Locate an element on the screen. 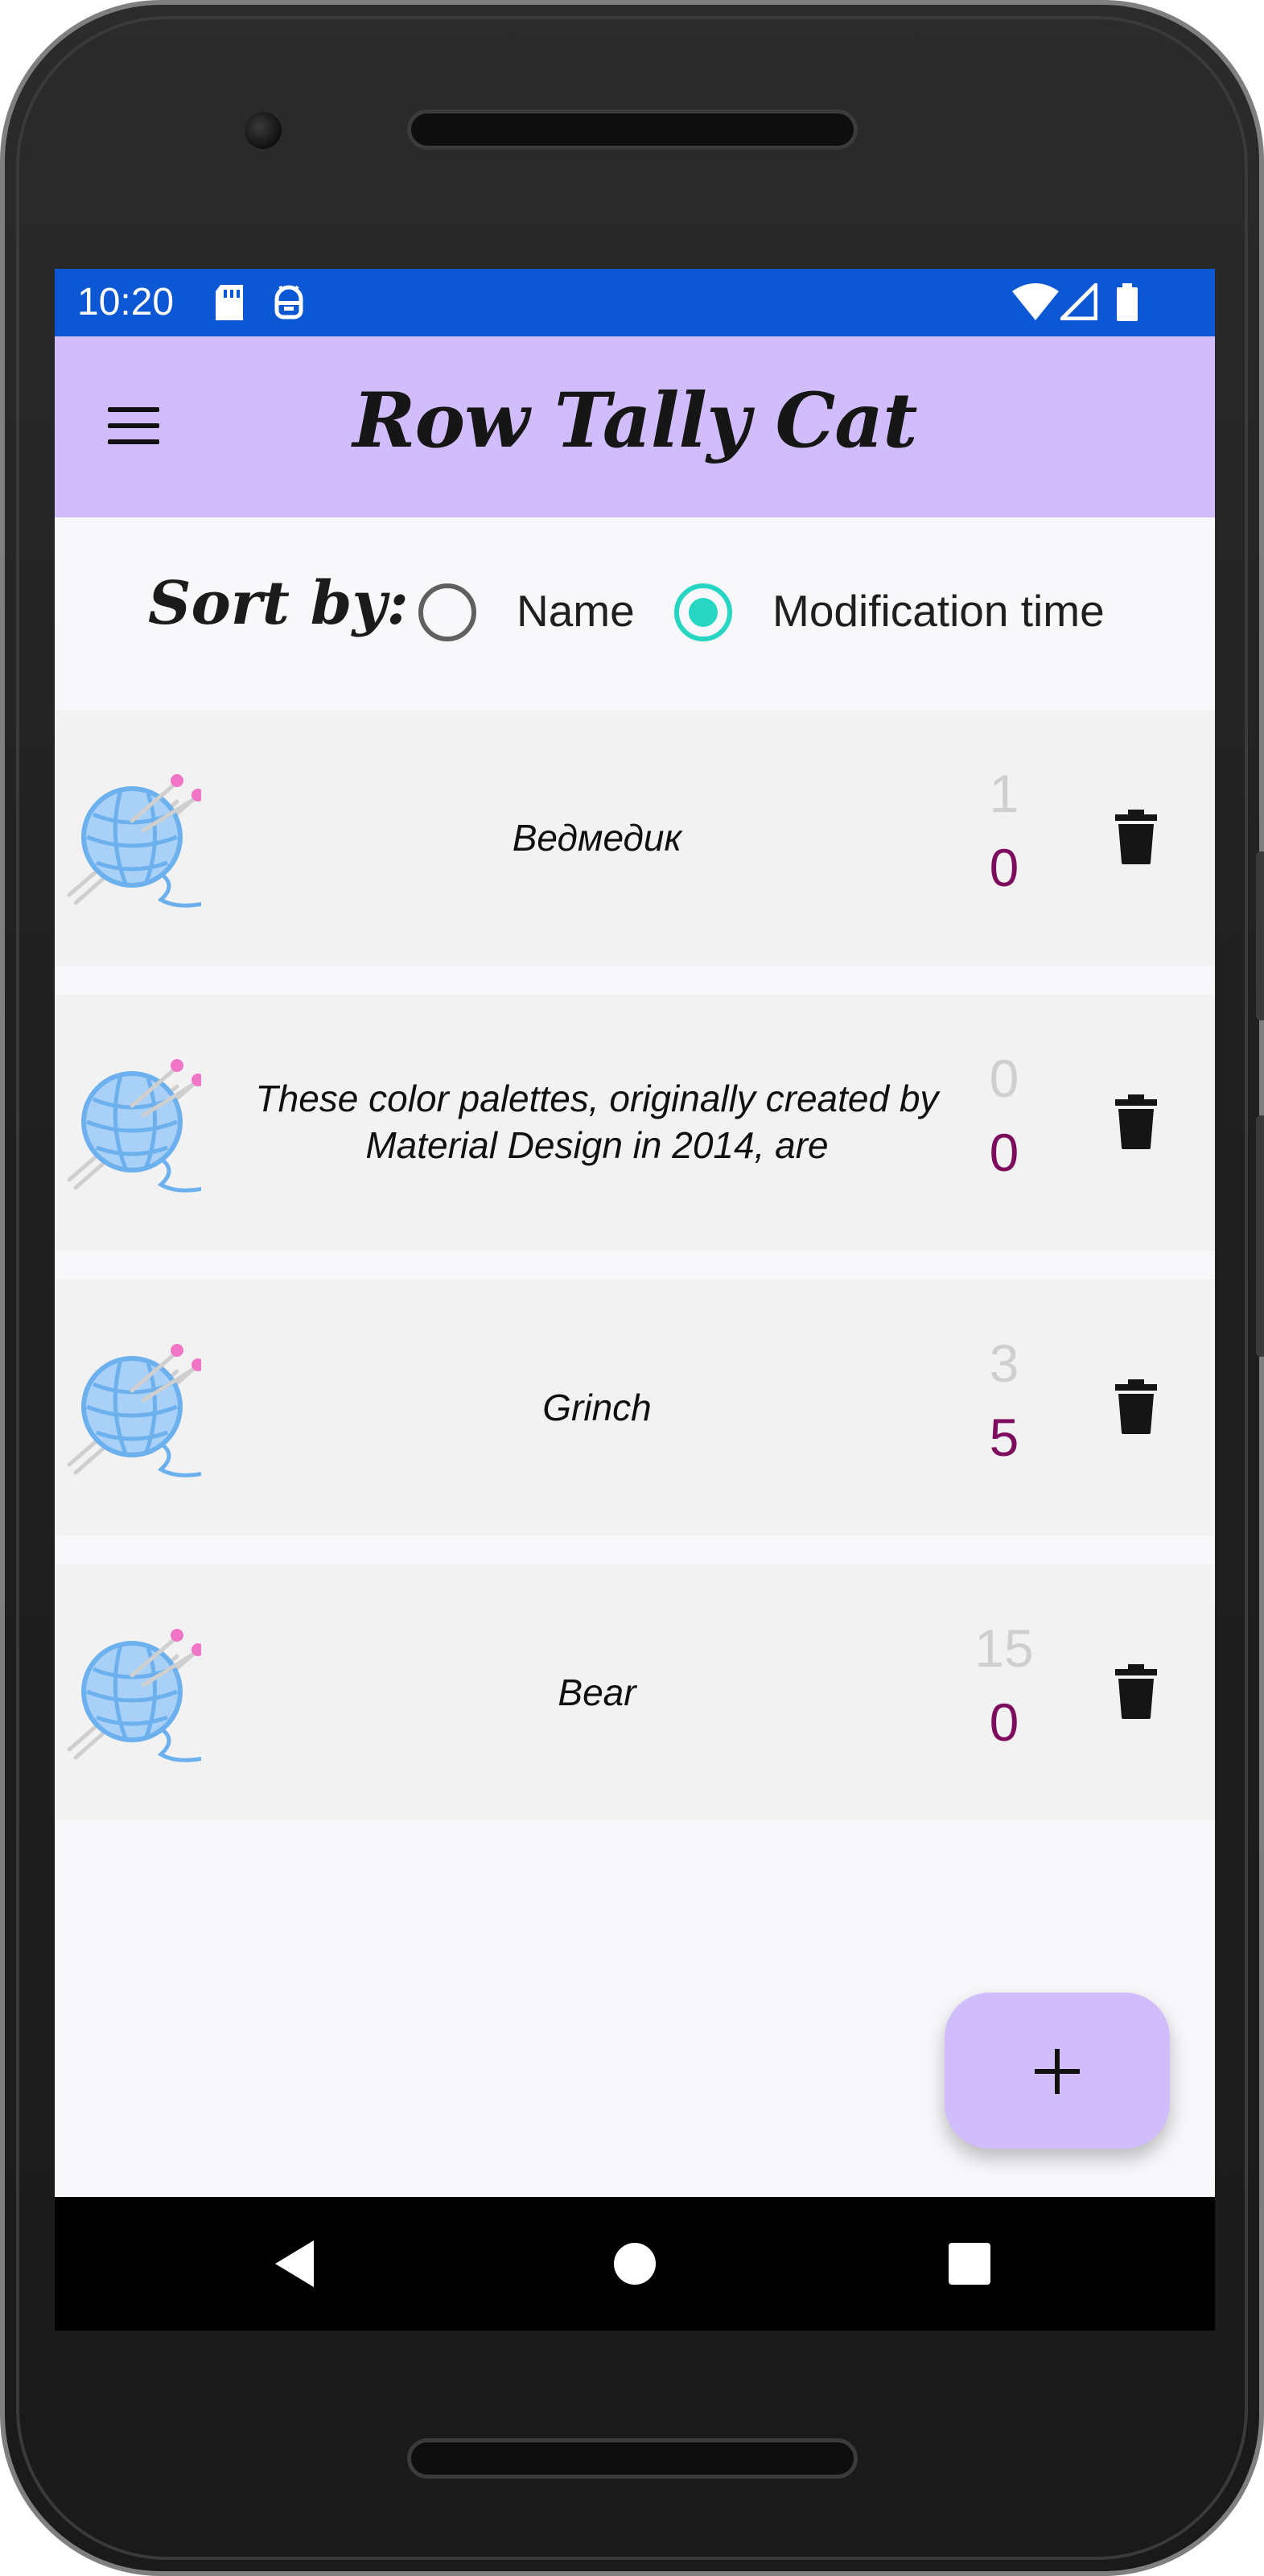  project-count-top: 1 is located at coordinates (1004, 793).